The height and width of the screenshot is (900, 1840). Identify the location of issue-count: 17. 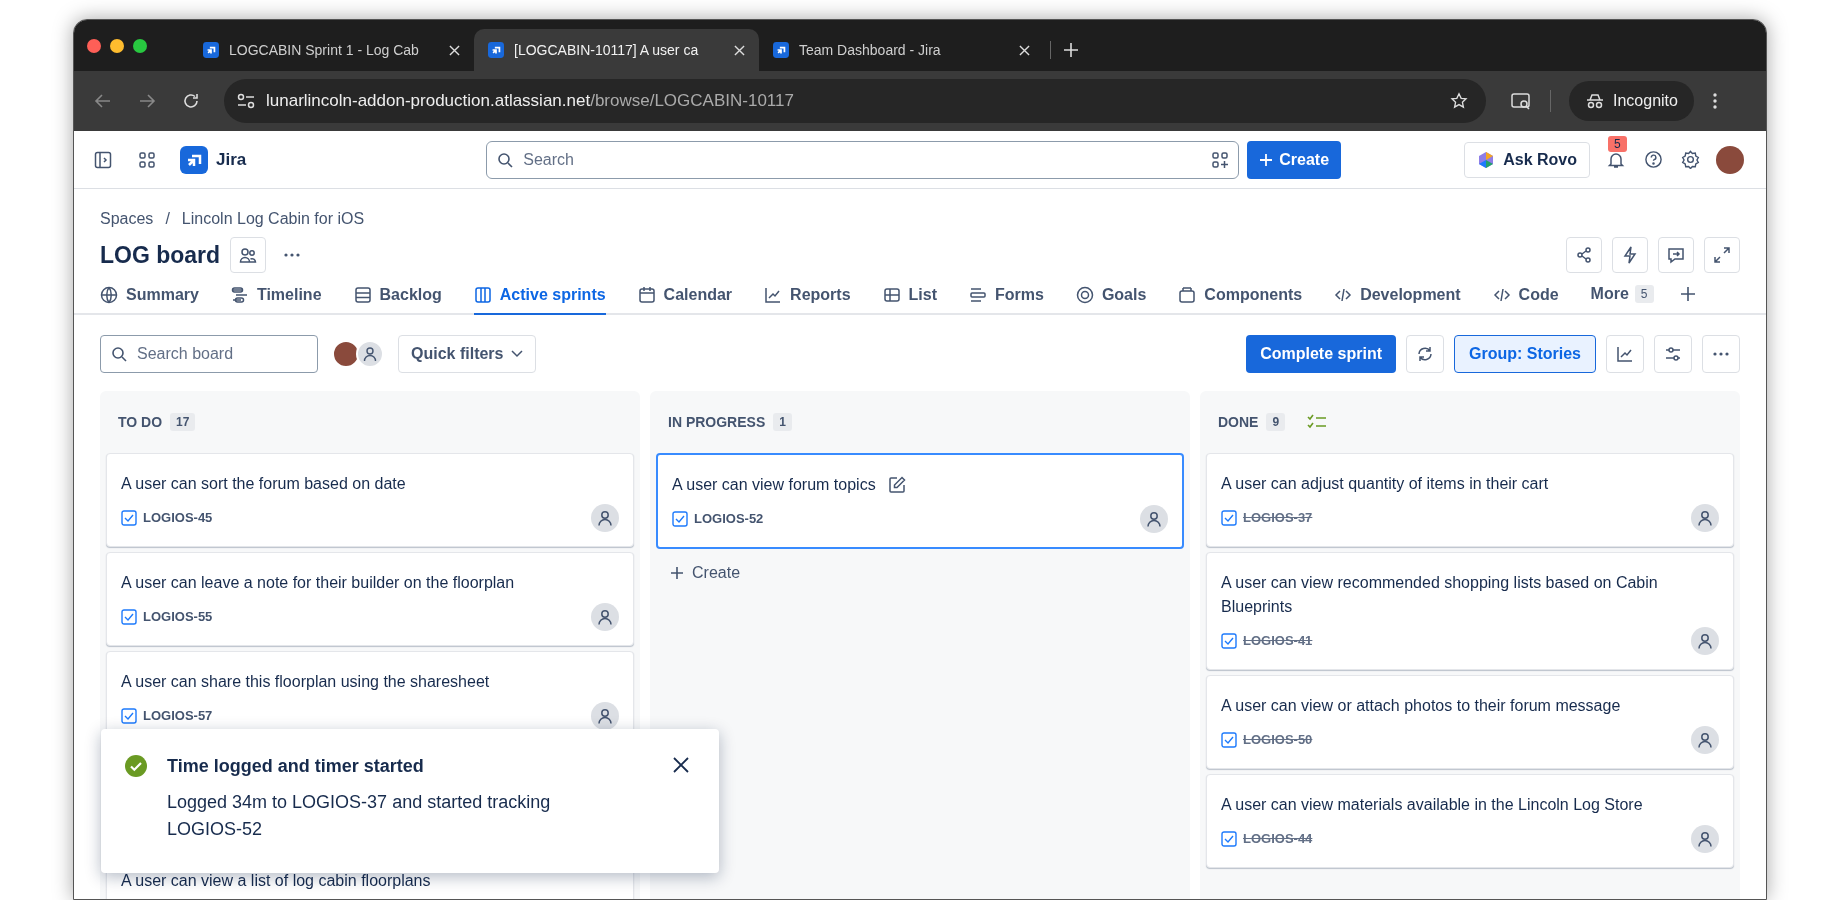
(183, 422).